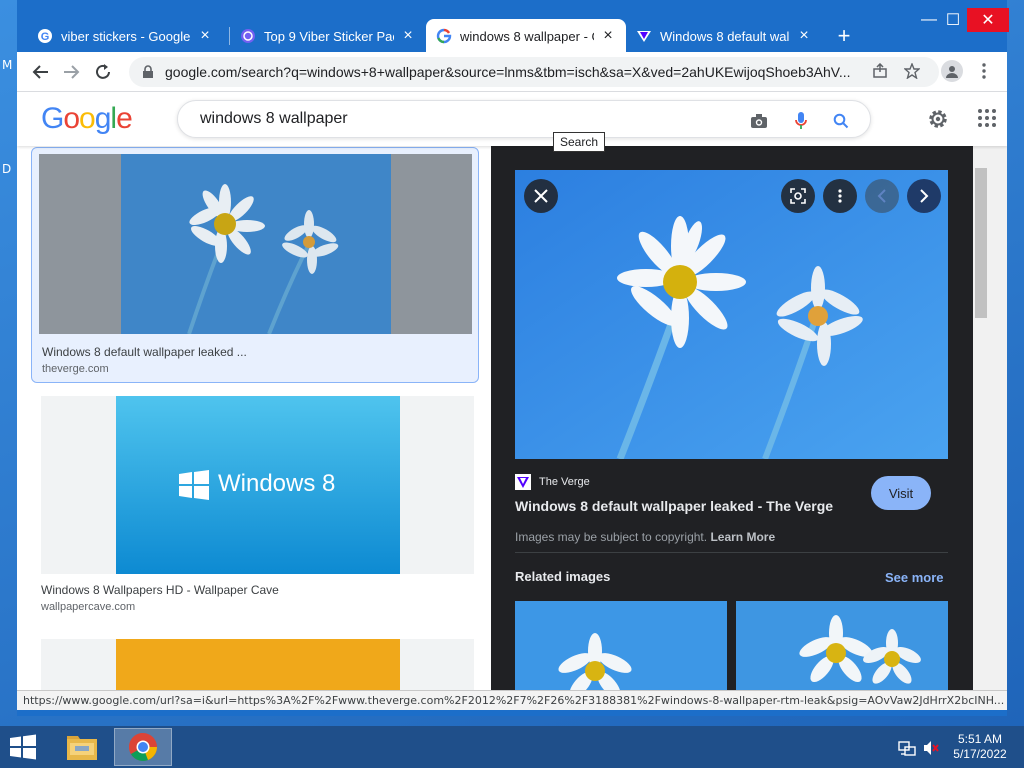 This screenshot has height=768, width=1024. What do you see at coordinates (952, 71) in the screenshot?
I see `profile-avatar-icon` at bounding box center [952, 71].